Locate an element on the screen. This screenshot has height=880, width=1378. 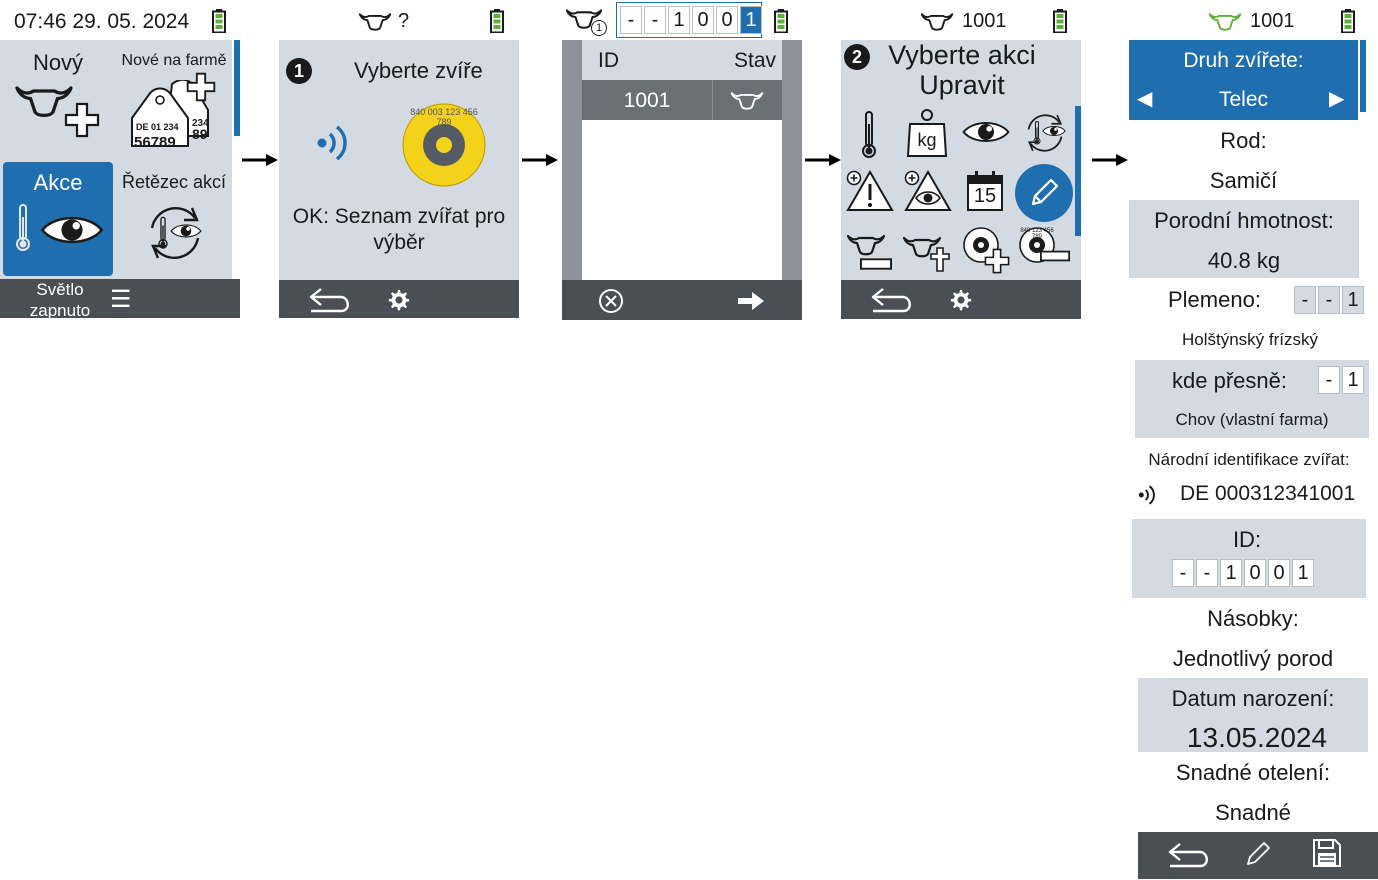
where-code: -1 is located at coordinates (1342, 380).